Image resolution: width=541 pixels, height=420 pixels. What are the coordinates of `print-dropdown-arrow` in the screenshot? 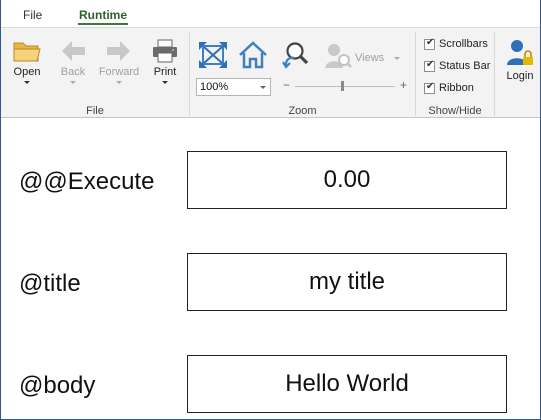 It's located at (165, 82).